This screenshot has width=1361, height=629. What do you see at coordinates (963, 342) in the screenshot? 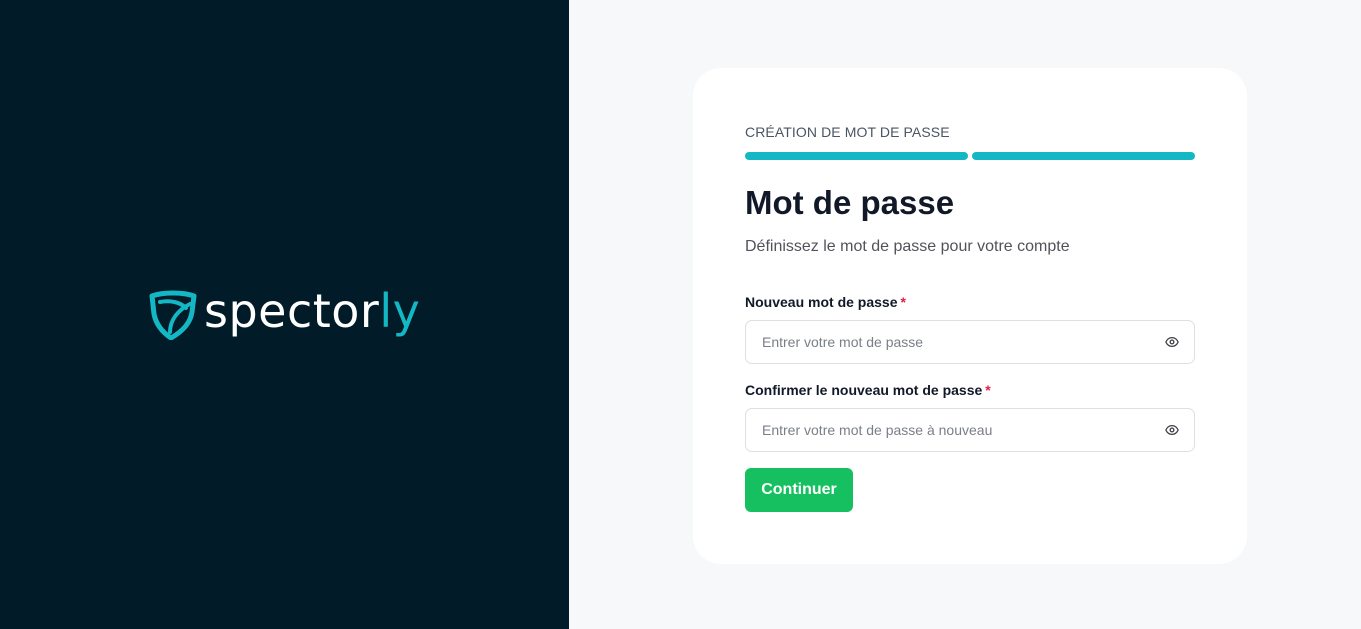
I see `new-password-input` at bounding box center [963, 342].